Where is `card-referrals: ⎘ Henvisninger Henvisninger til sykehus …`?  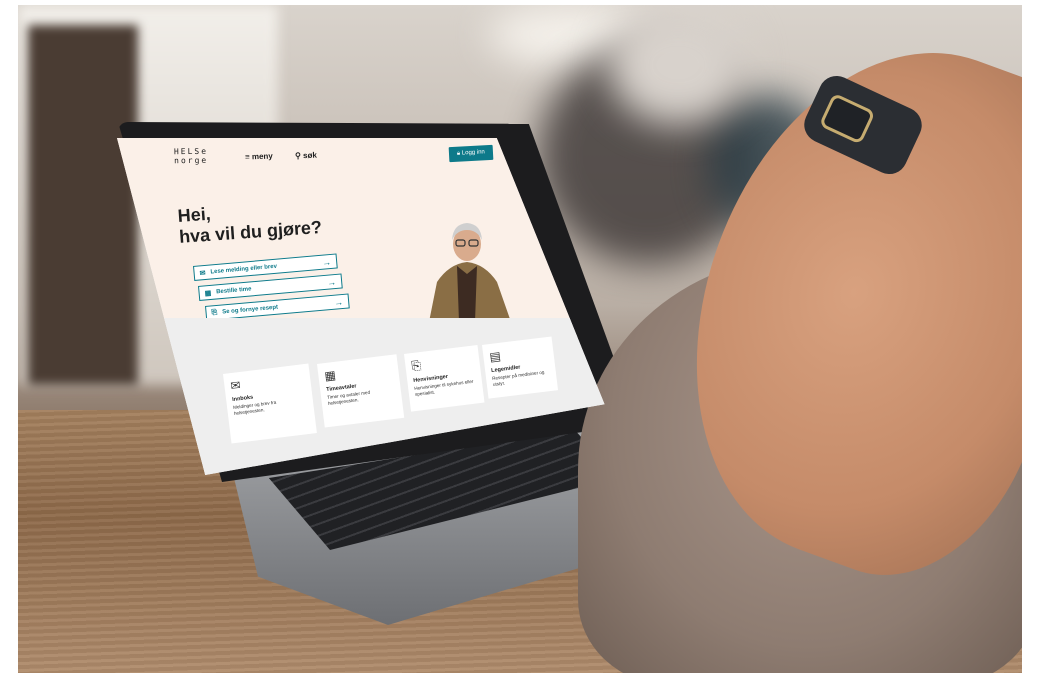 card-referrals: ⎘ Henvisninger Henvisninger til sykehus … is located at coordinates (444, 378).